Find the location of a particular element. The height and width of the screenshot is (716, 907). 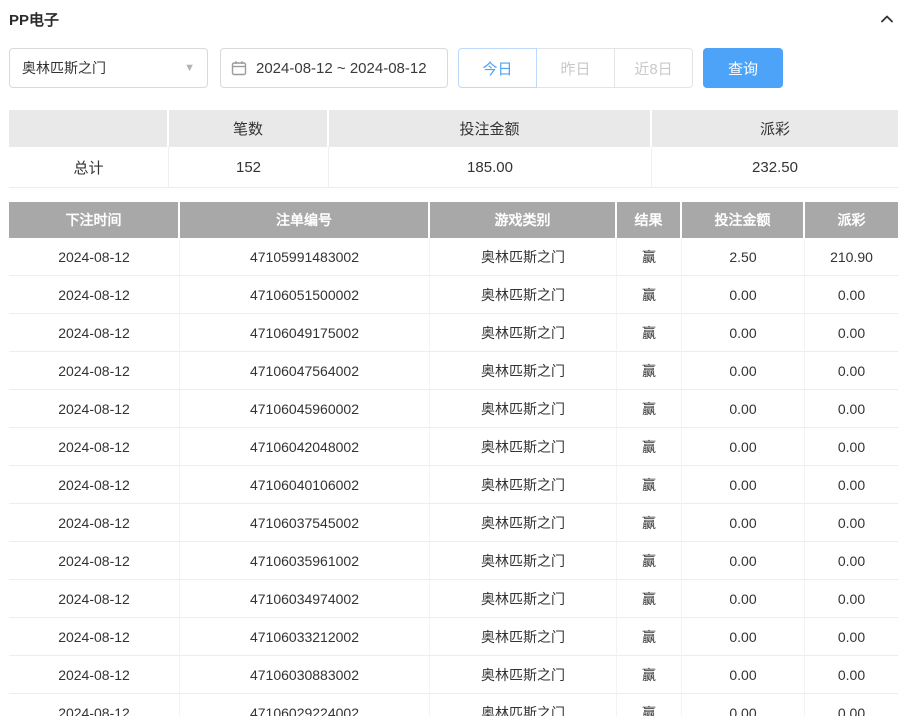

game-select-value: 奥林匹斯之门 is located at coordinates (64, 68).